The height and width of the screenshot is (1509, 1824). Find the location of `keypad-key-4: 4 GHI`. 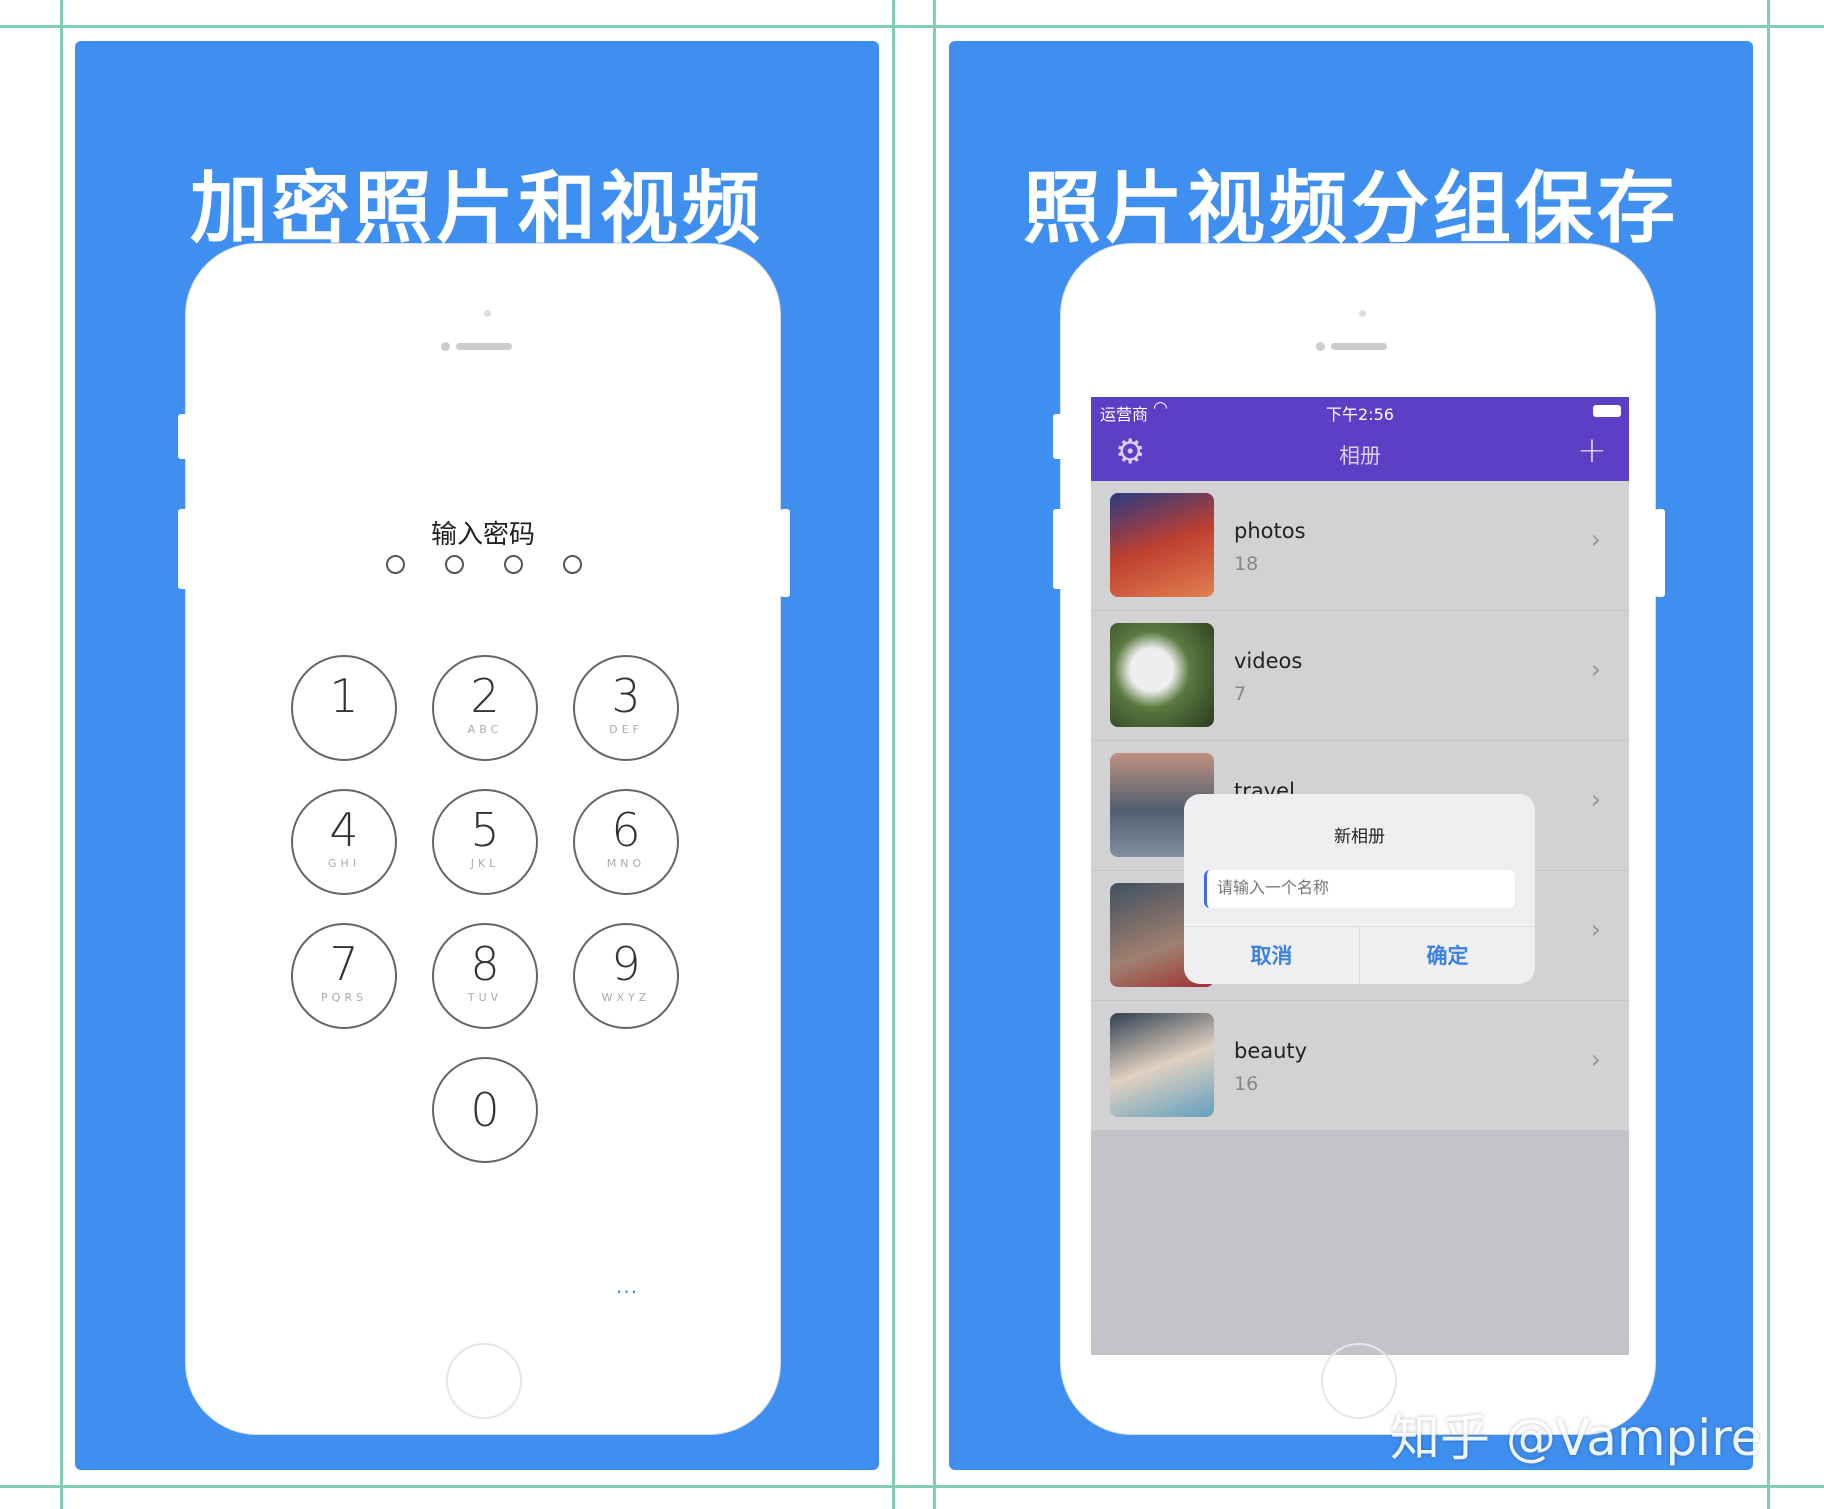

keypad-key-4: 4 GHI is located at coordinates (344, 842).